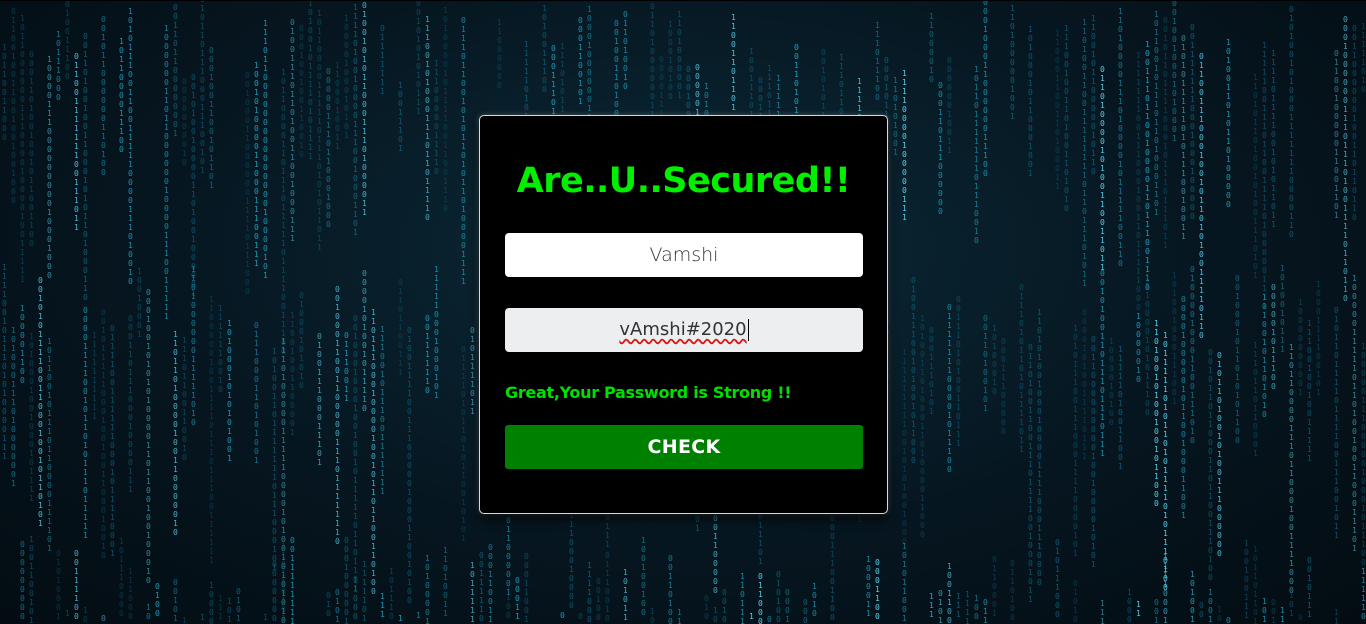  I want to click on svg-text: 11111010011001, so click(1120, 408).